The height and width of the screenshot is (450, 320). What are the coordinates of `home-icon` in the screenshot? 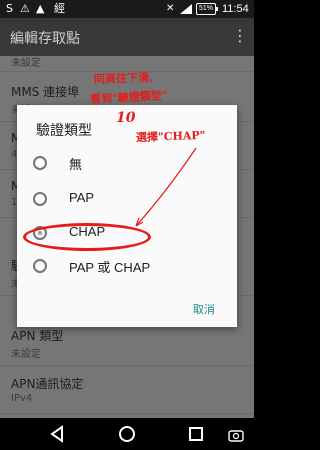 It's located at (127, 434).